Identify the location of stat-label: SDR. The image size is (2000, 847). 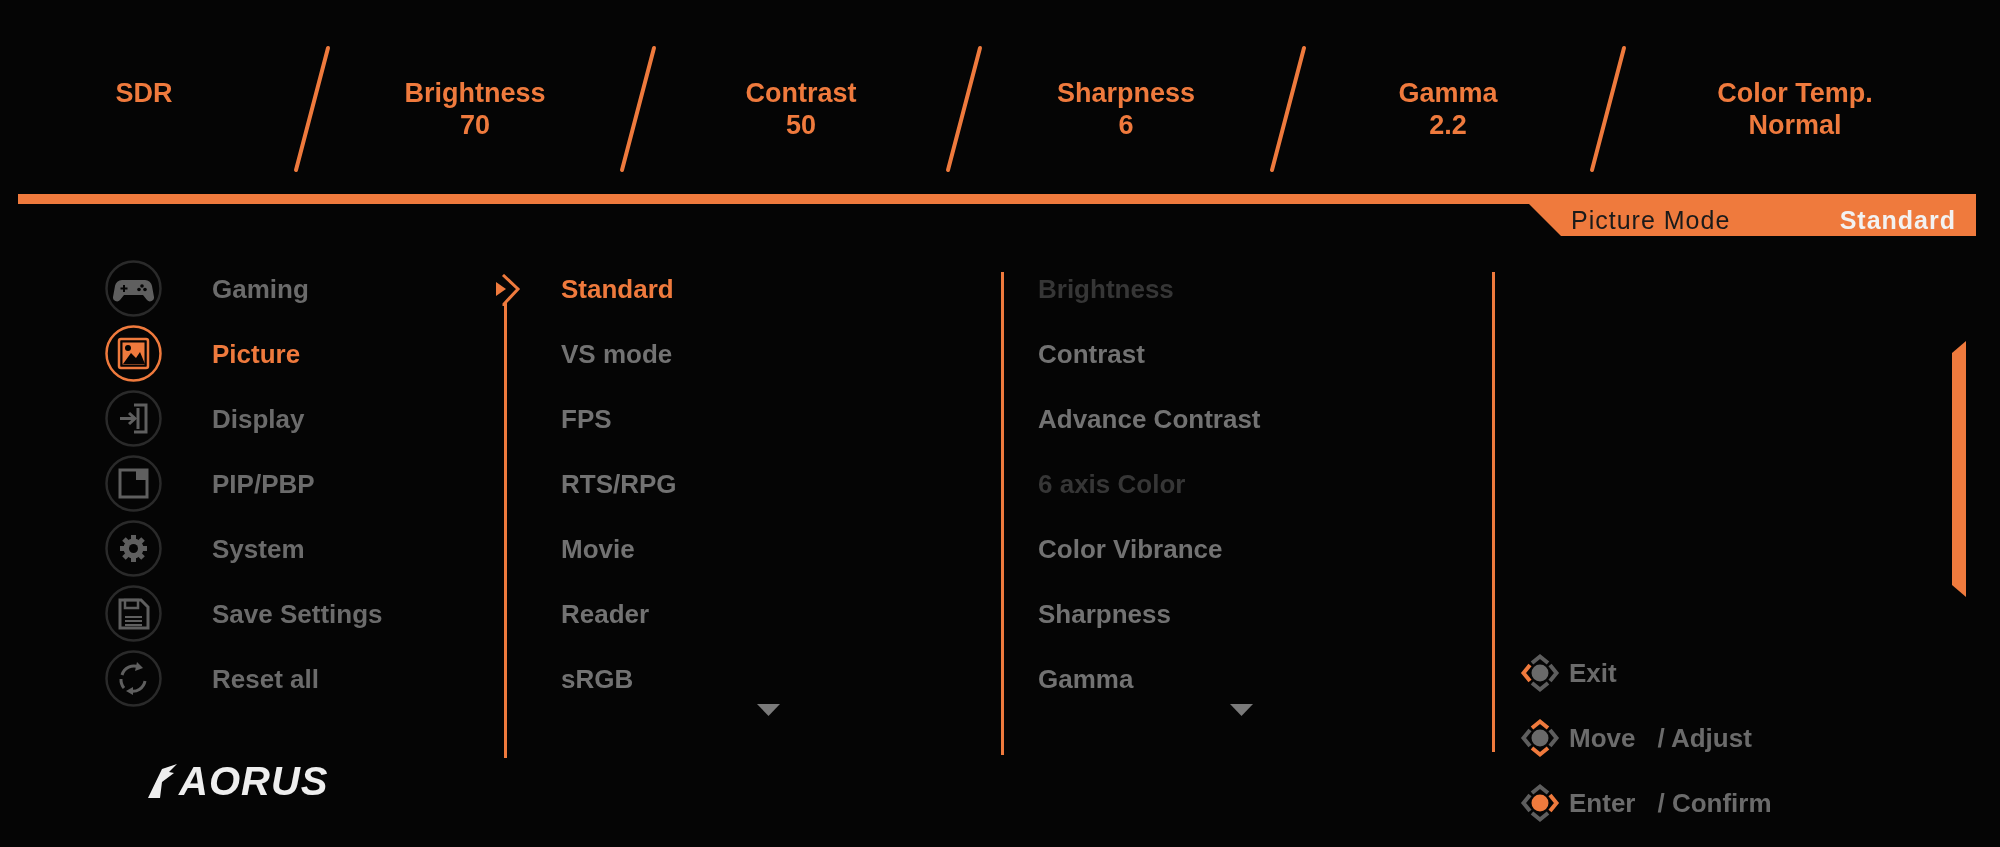
(144, 93).